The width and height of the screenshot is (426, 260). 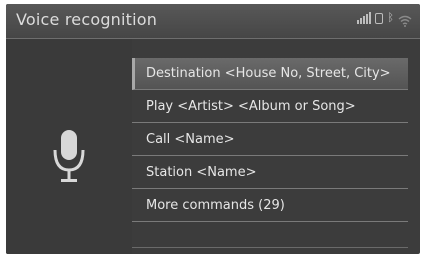 What do you see at coordinates (251, 106) in the screenshot?
I see `command-label: Play <Artist> <Album or Song>` at bounding box center [251, 106].